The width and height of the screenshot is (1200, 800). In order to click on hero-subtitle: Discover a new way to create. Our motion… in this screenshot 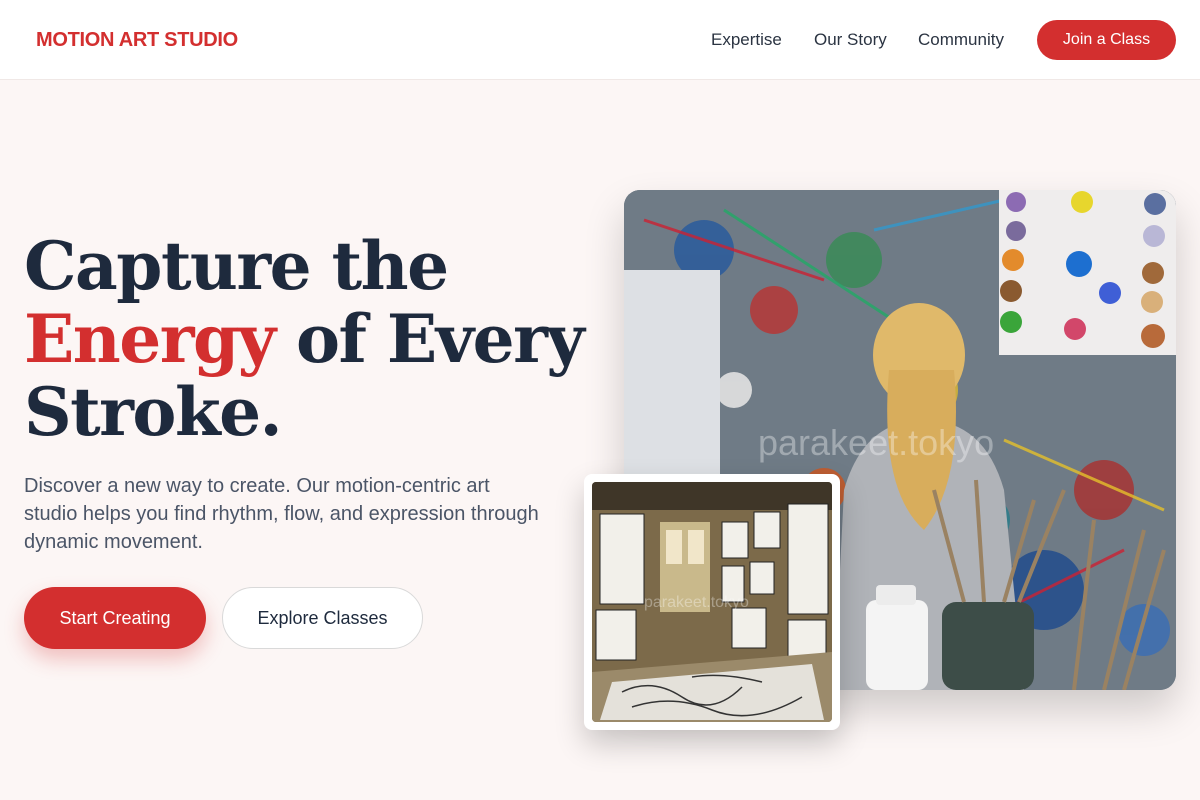, I will do `click(281, 514)`.